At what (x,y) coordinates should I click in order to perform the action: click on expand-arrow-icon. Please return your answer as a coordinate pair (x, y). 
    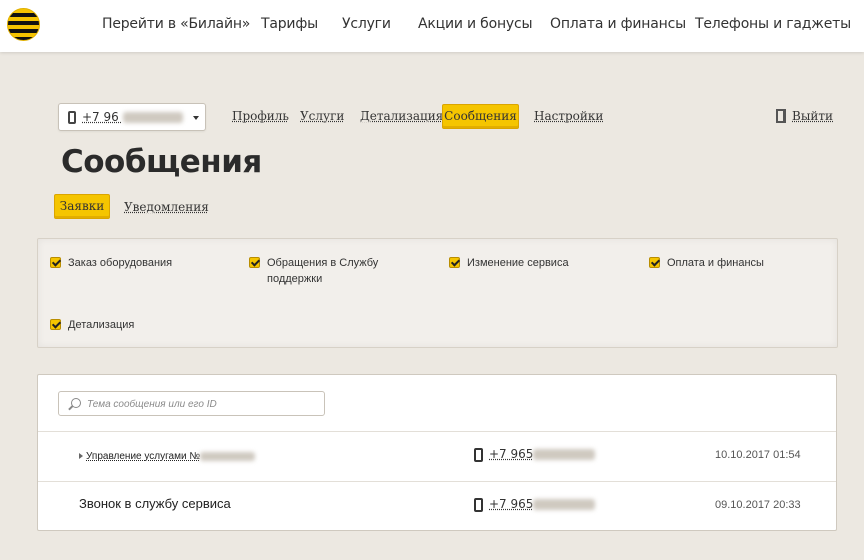
    Looking at the image, I should click on (81, 456).